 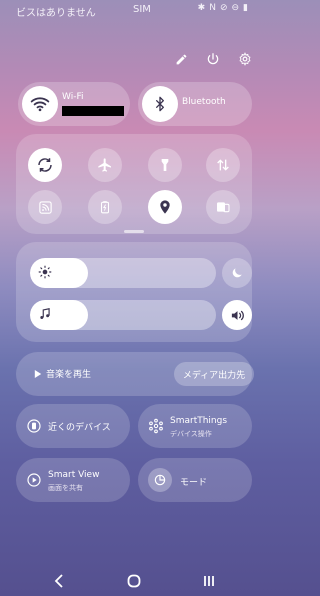 I want to click on airplane-icon, so click(x=104, y=165).